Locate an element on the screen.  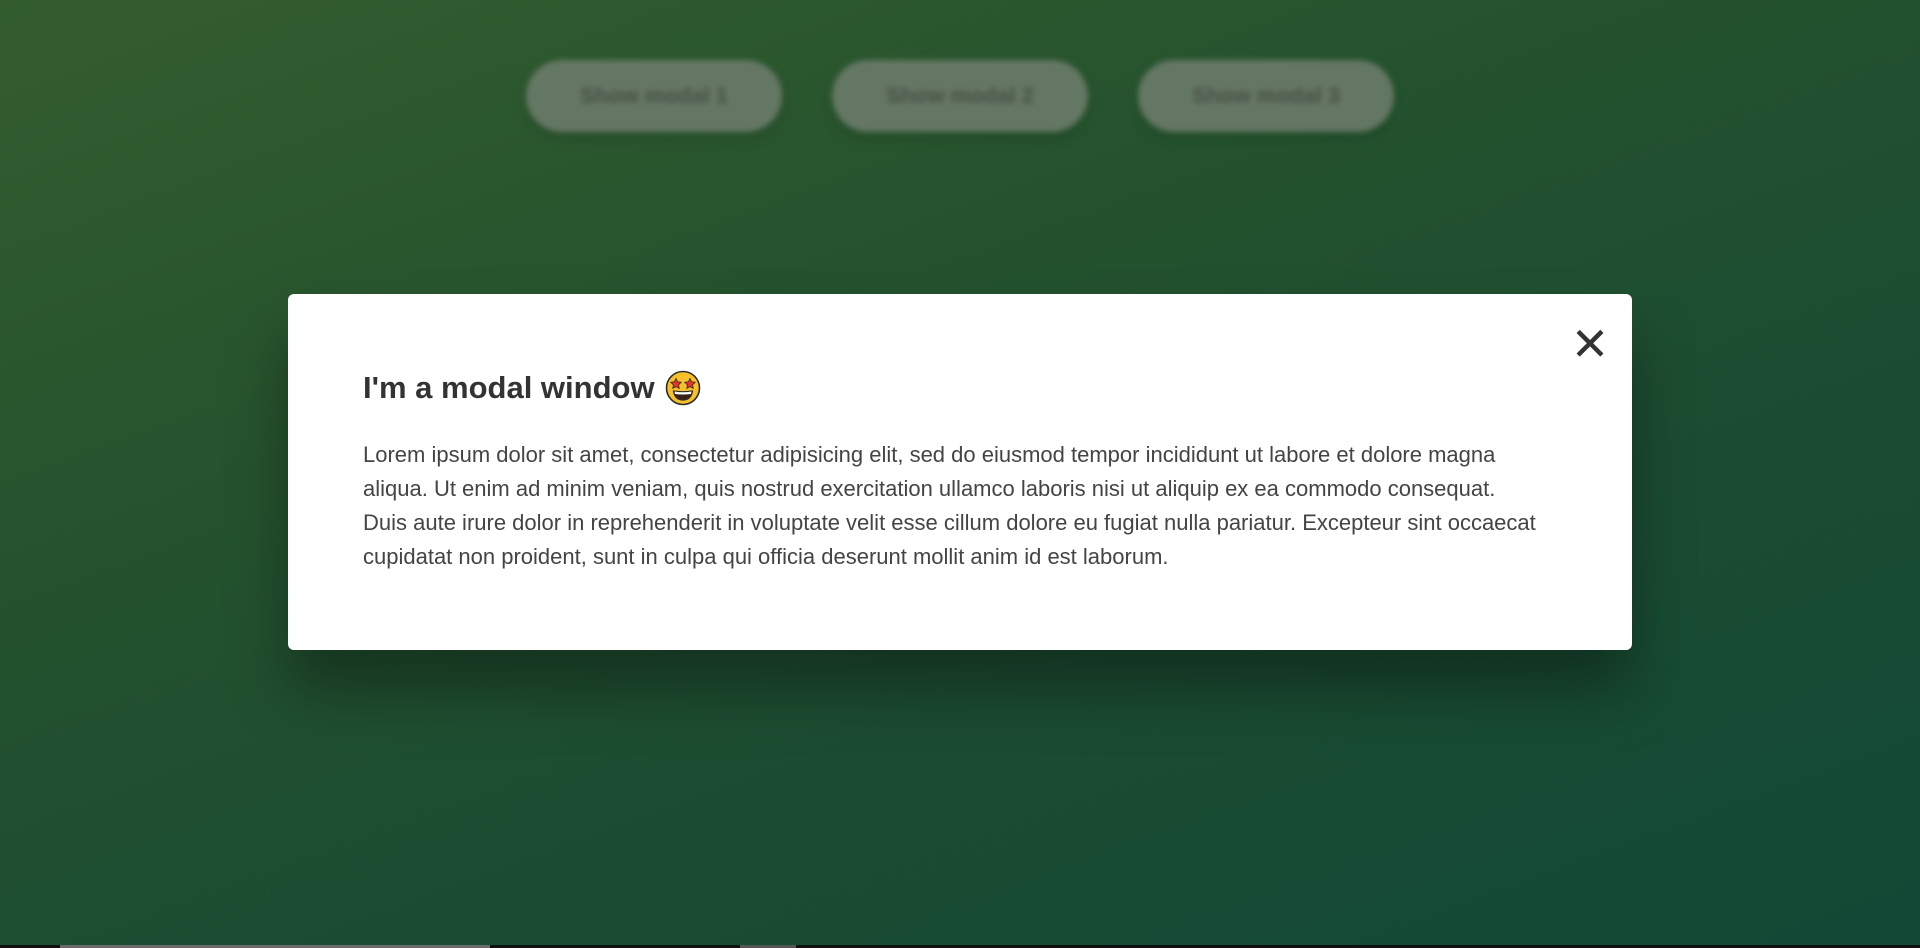
star-struck-emoji-icon is located at coordinates (683, 388).